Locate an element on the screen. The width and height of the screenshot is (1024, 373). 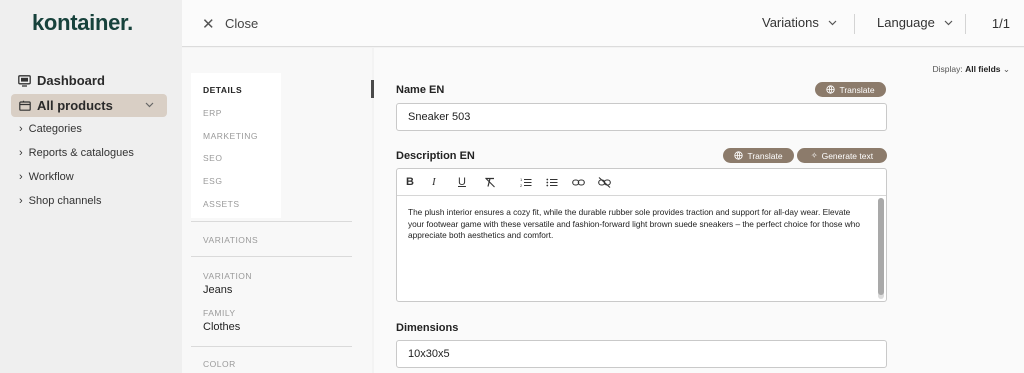
app-logo: kontainer. is located at coordinates (82, 22).